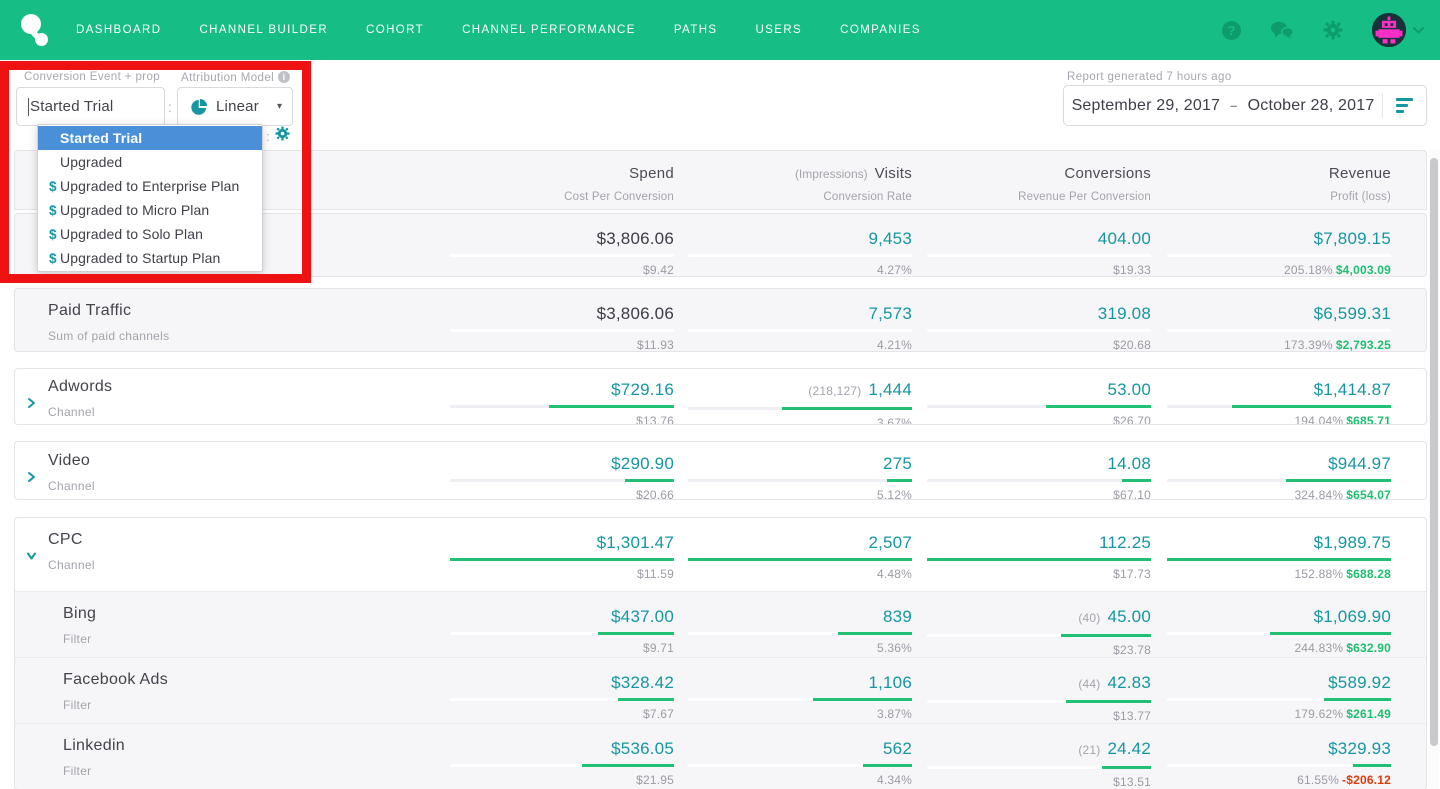 The image size is (1440, 789). Describe the element at coordinates (1282, 30) in the screenshot. I see `chat-icon` at that location.